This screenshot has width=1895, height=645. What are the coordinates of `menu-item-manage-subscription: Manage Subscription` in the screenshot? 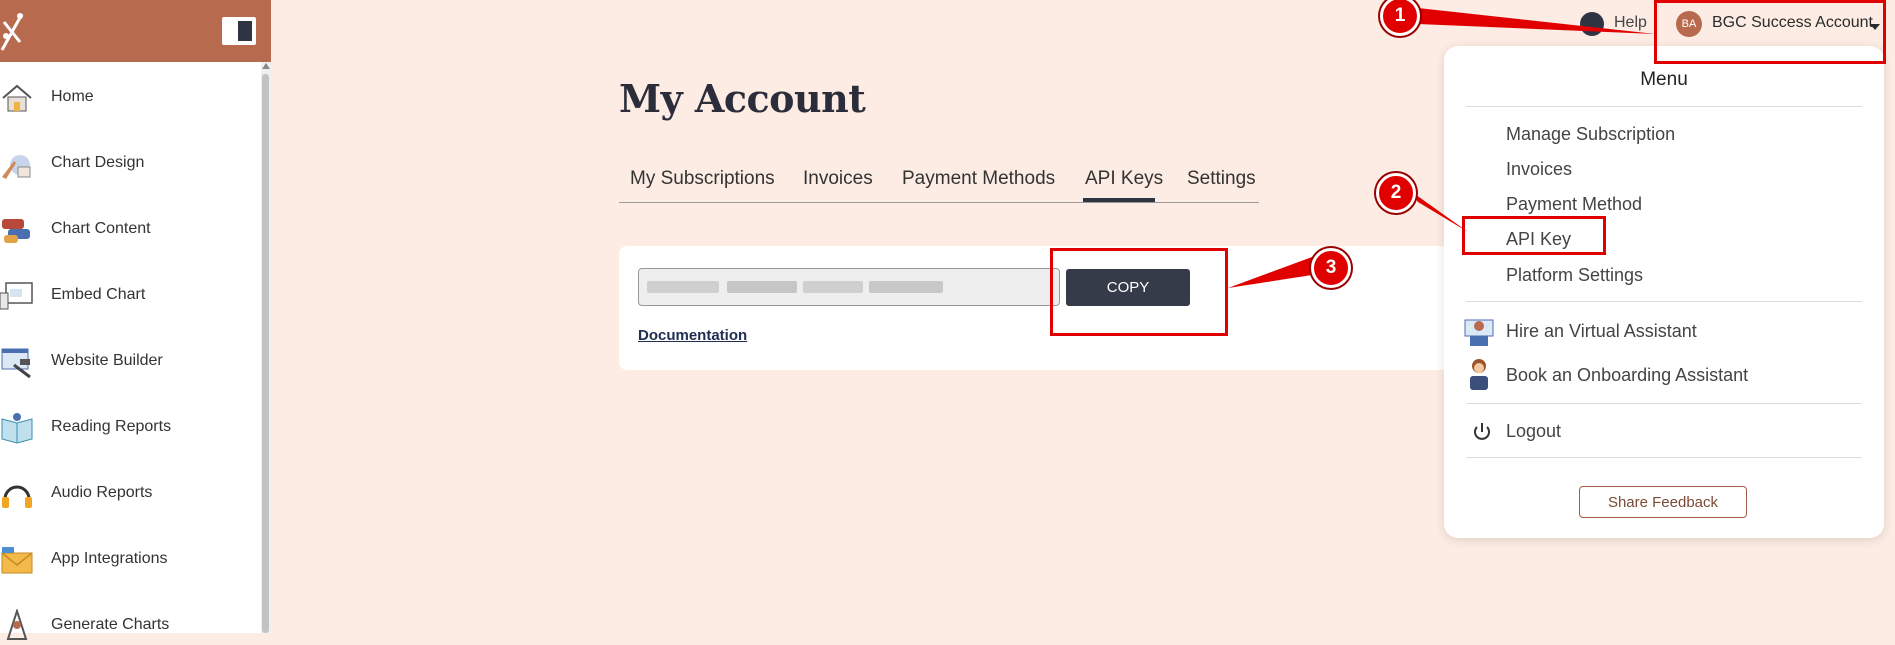 It's located at (1590, 134).